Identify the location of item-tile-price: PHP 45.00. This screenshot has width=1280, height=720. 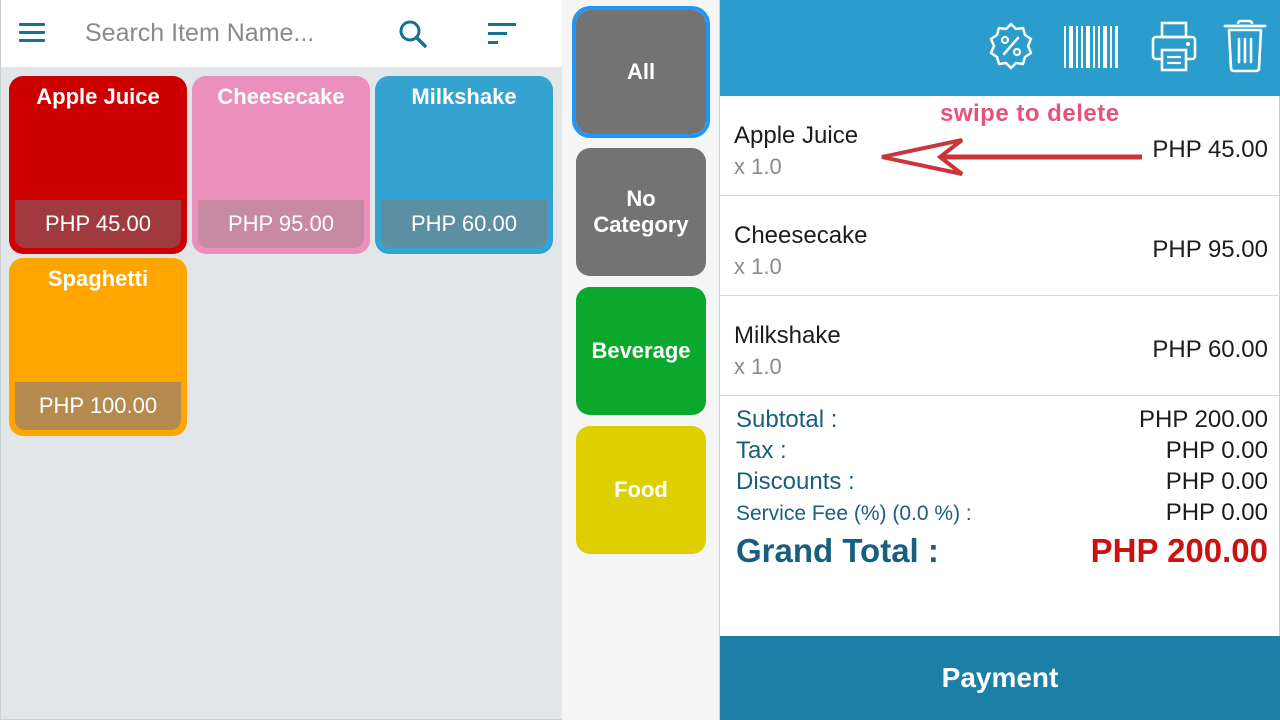
(98, 224).